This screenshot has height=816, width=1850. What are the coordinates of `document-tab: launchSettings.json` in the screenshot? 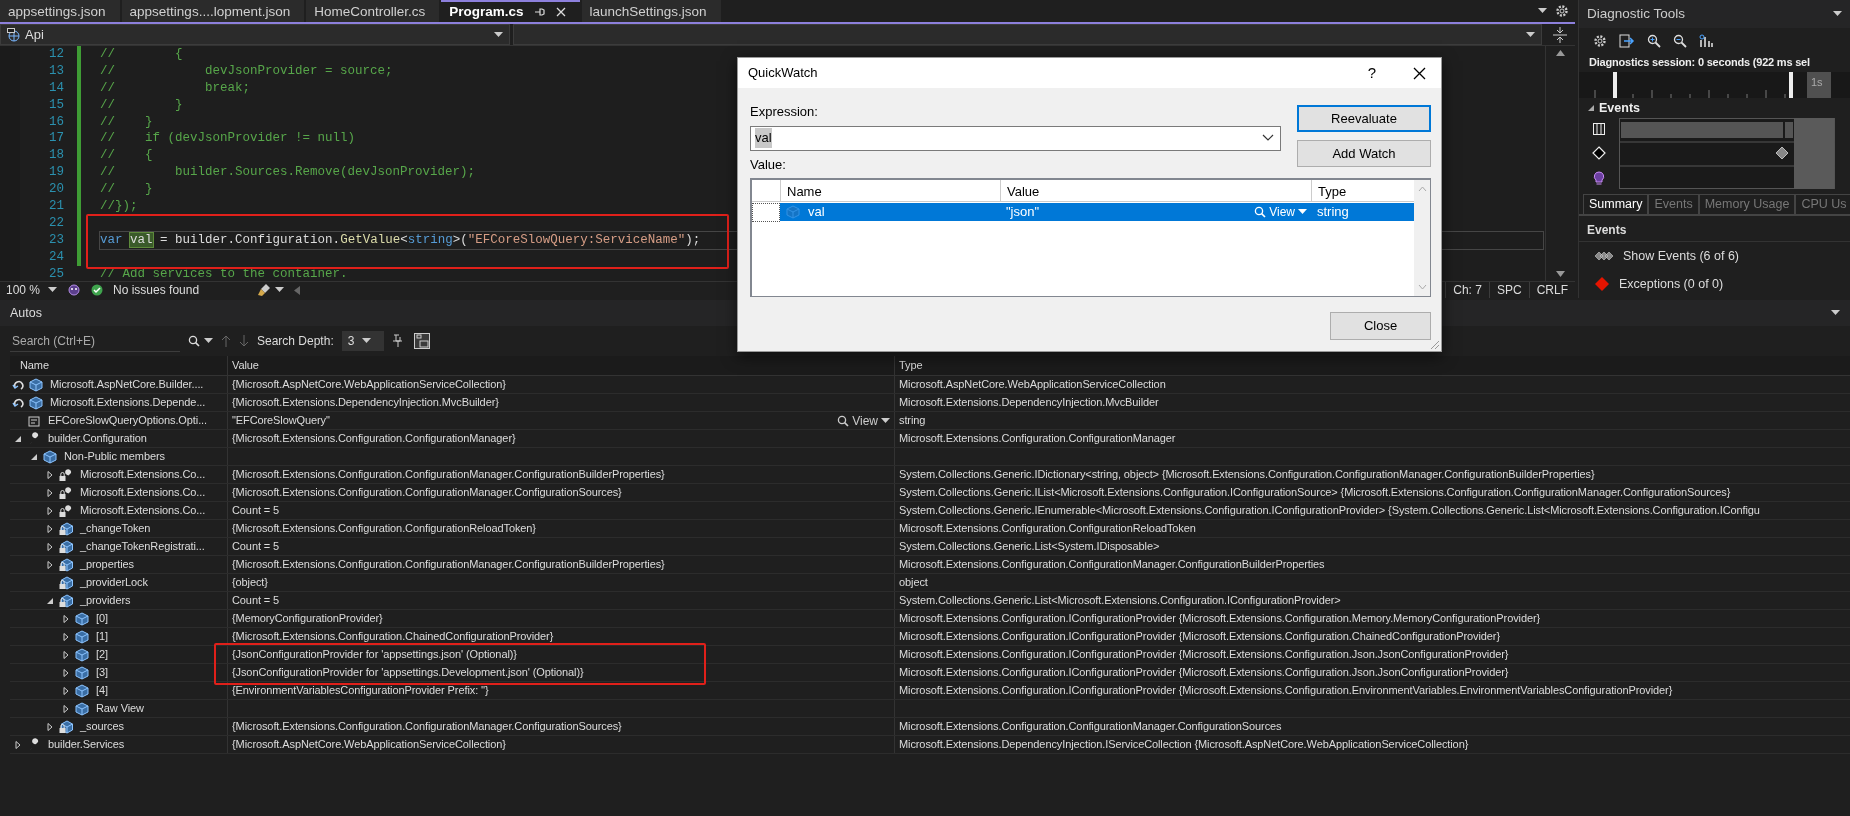 It's located at (651, 11).